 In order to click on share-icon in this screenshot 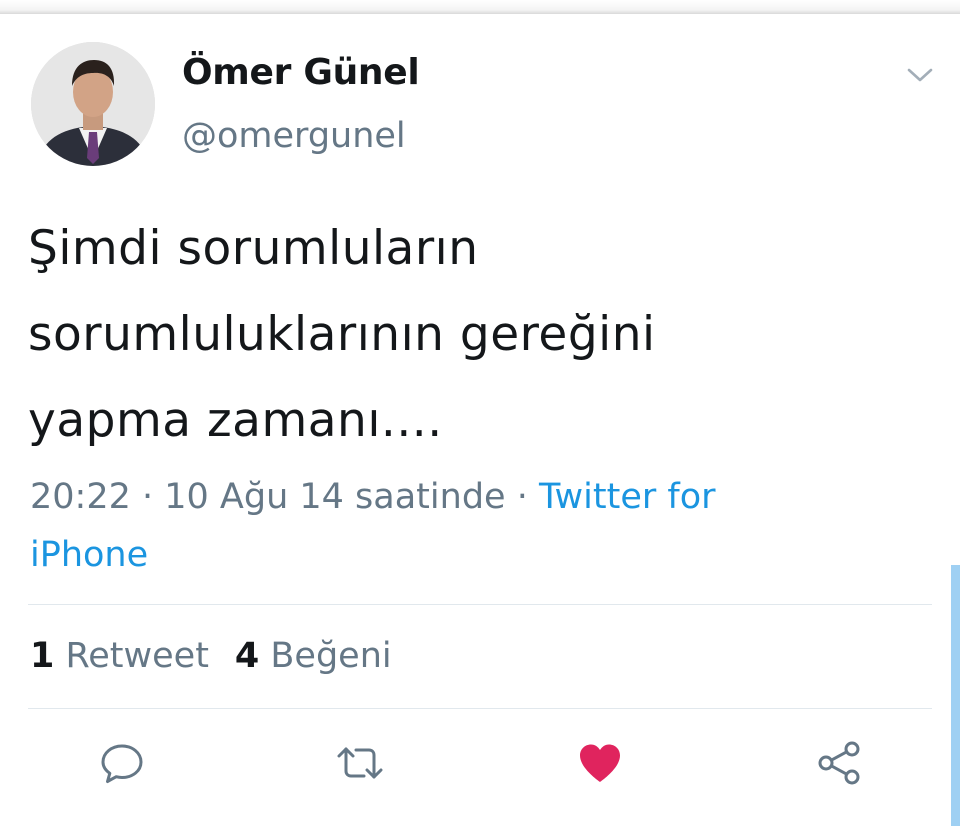, I will do `click(839, 765)`.